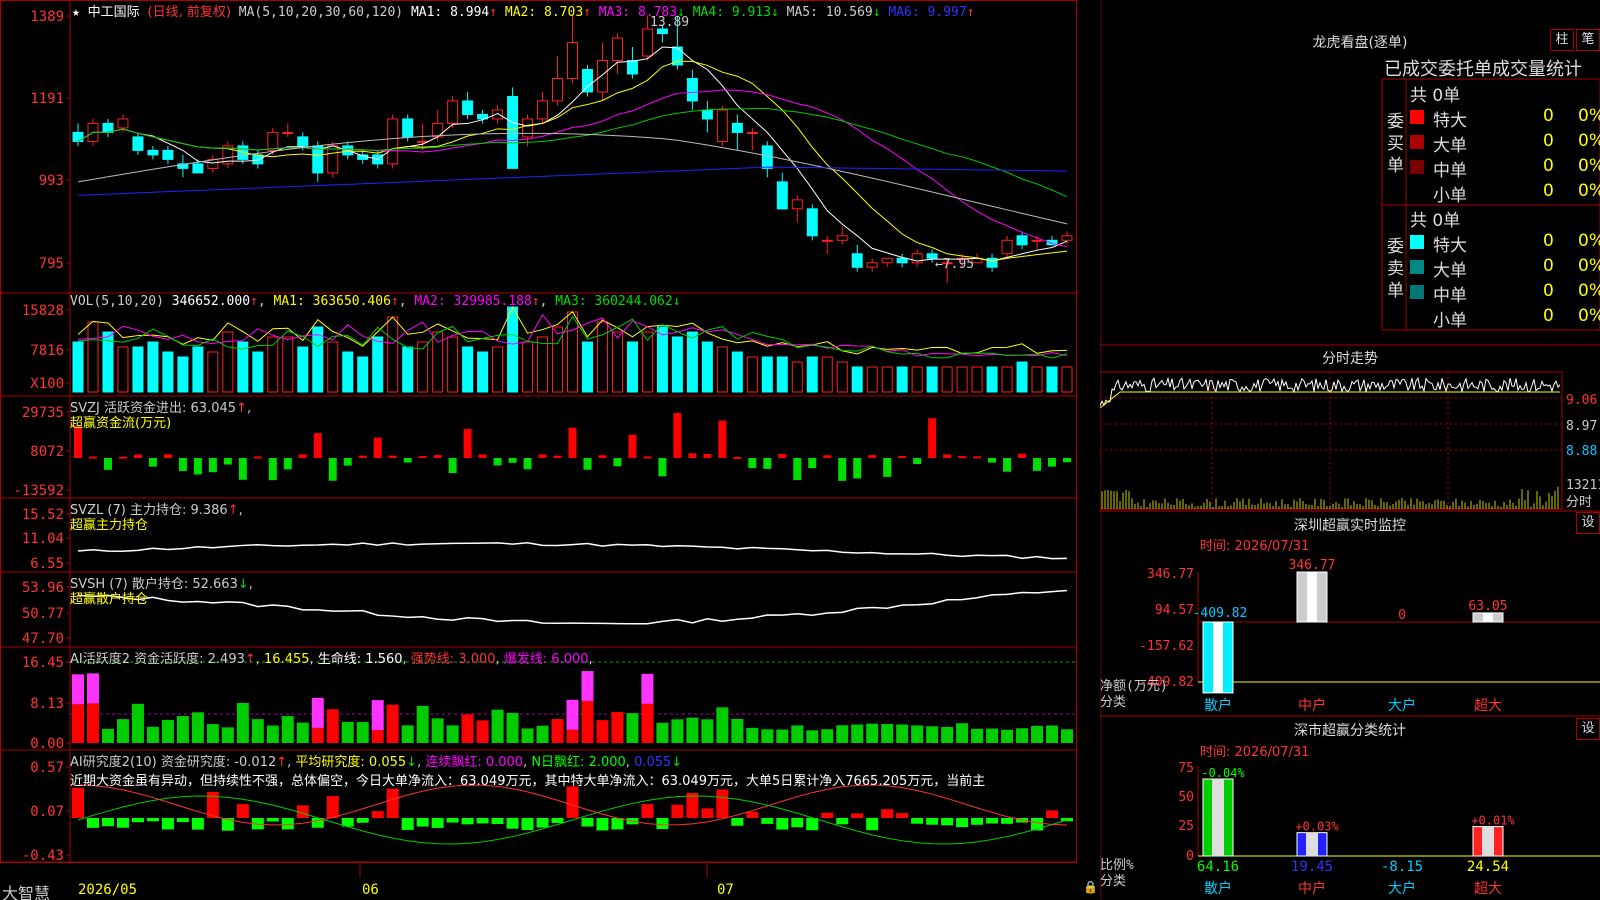  Describe the element at coordinates (1450, 271) in the screenshot. I see `sell-block-row-1-label: 大单` at that location.